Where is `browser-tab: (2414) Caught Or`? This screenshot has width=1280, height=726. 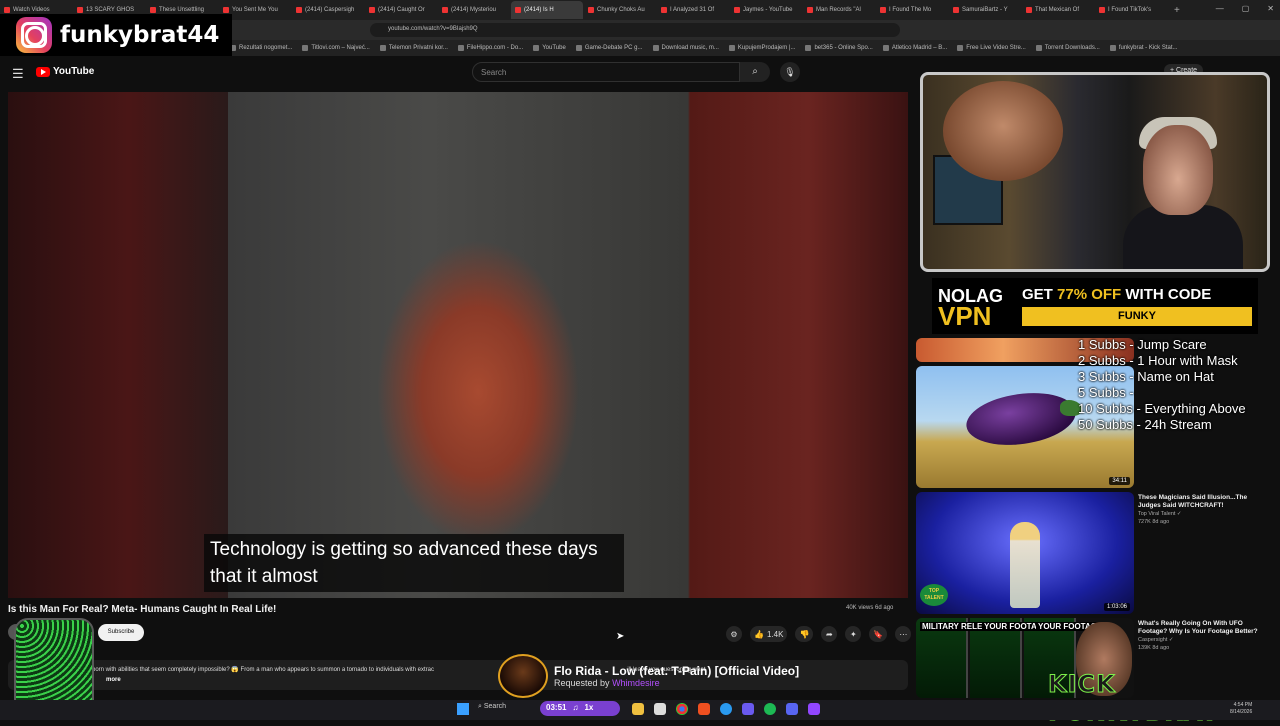 browser-tab: (2414) Caught Or is located at coordinates (401, 10).